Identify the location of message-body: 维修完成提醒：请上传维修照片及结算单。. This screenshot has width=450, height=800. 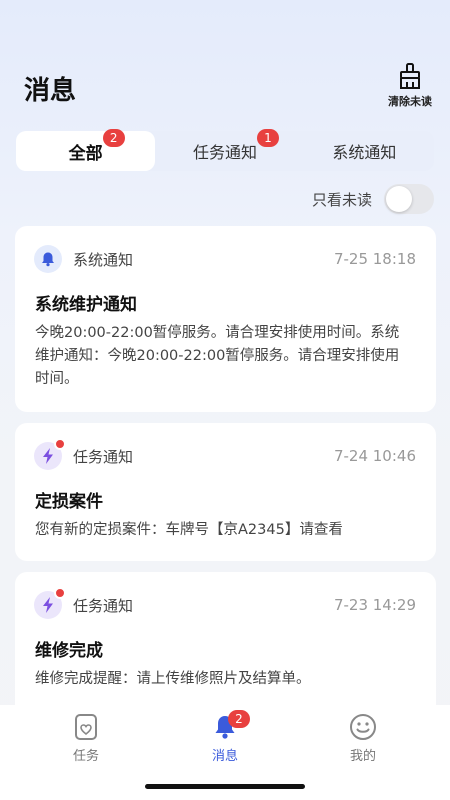
(173, 679).